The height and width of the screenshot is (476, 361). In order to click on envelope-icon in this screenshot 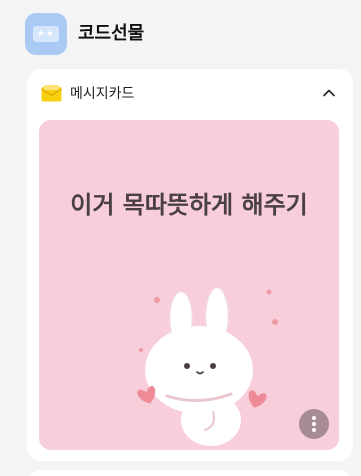, I will do `click(51, 93)`.